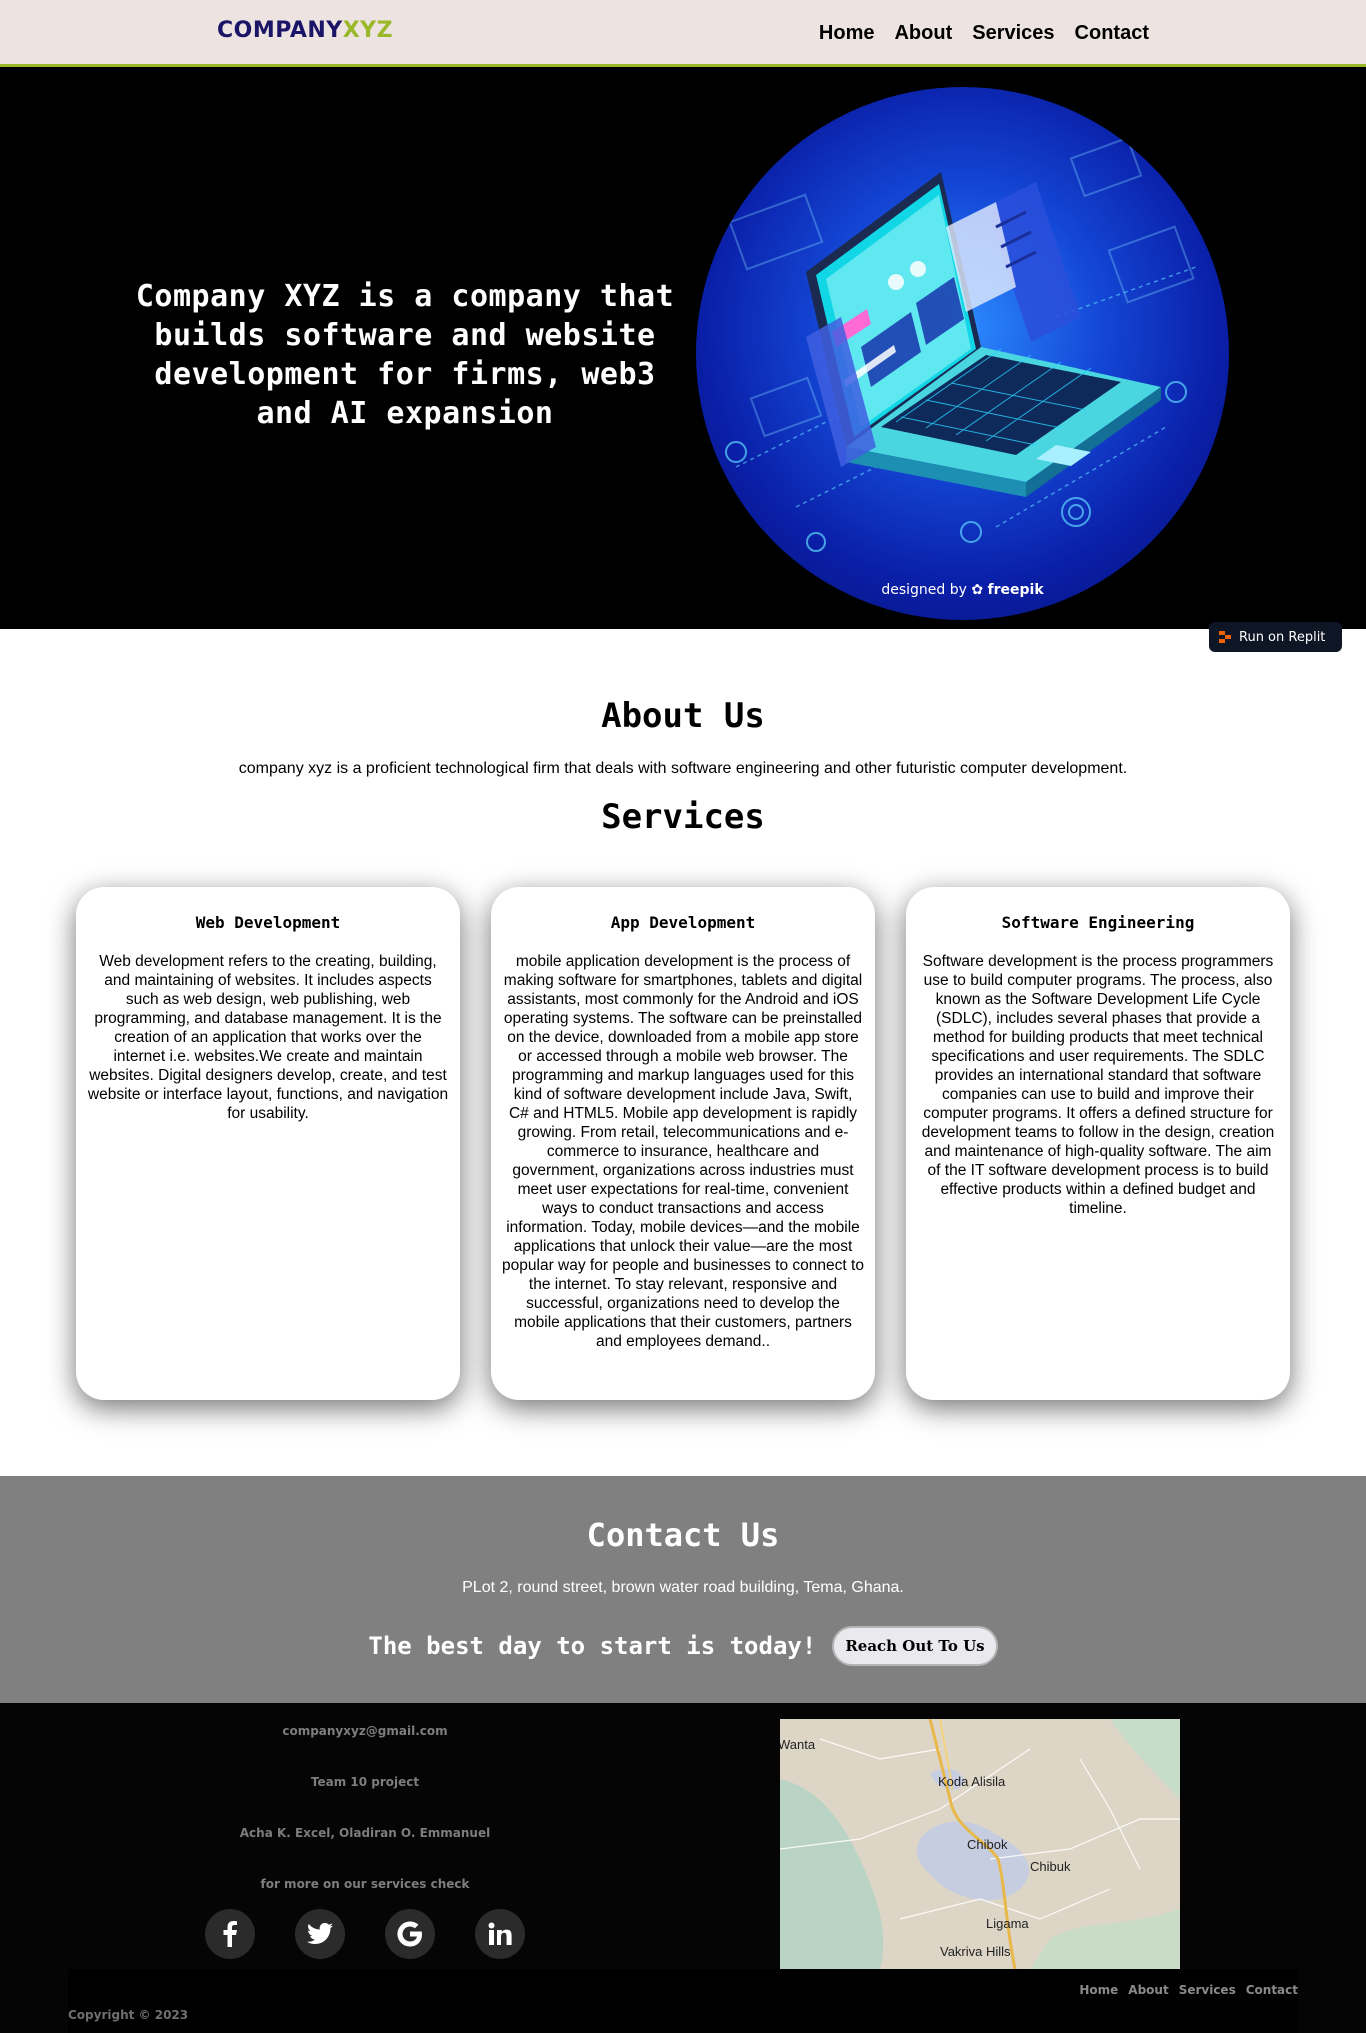 The image size is (1366, 2033). I want to click on footer-project: Team 10 project, so click(365, 1782).